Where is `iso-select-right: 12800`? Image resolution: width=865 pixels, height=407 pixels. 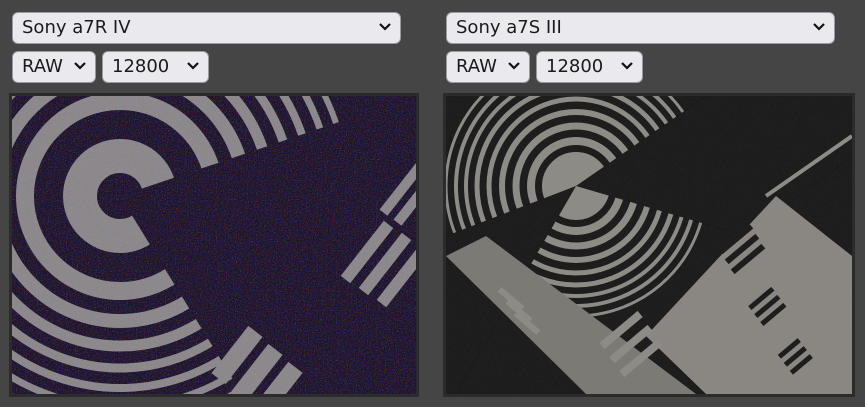 iso-select-right: 12800 is located at coordinates (589, 67).